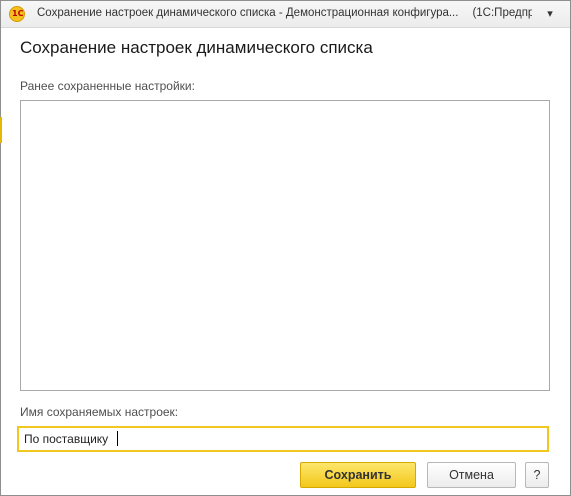 The width and height of the screenshot is (571, 496). Describe the element at coordinates (502, 13) in the screenshot. I see `window-app-name: (1С:Предприятие)` at that location.